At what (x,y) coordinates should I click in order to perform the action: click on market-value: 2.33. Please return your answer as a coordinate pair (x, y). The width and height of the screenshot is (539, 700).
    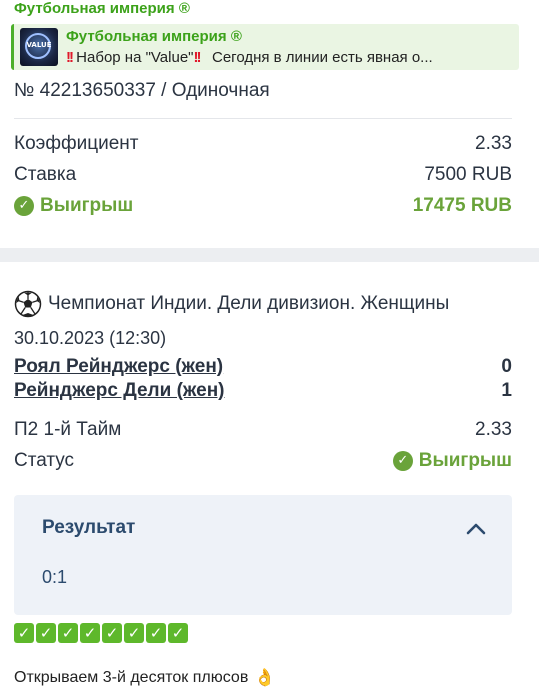
    Looking at the image, I should click on (493, 429).